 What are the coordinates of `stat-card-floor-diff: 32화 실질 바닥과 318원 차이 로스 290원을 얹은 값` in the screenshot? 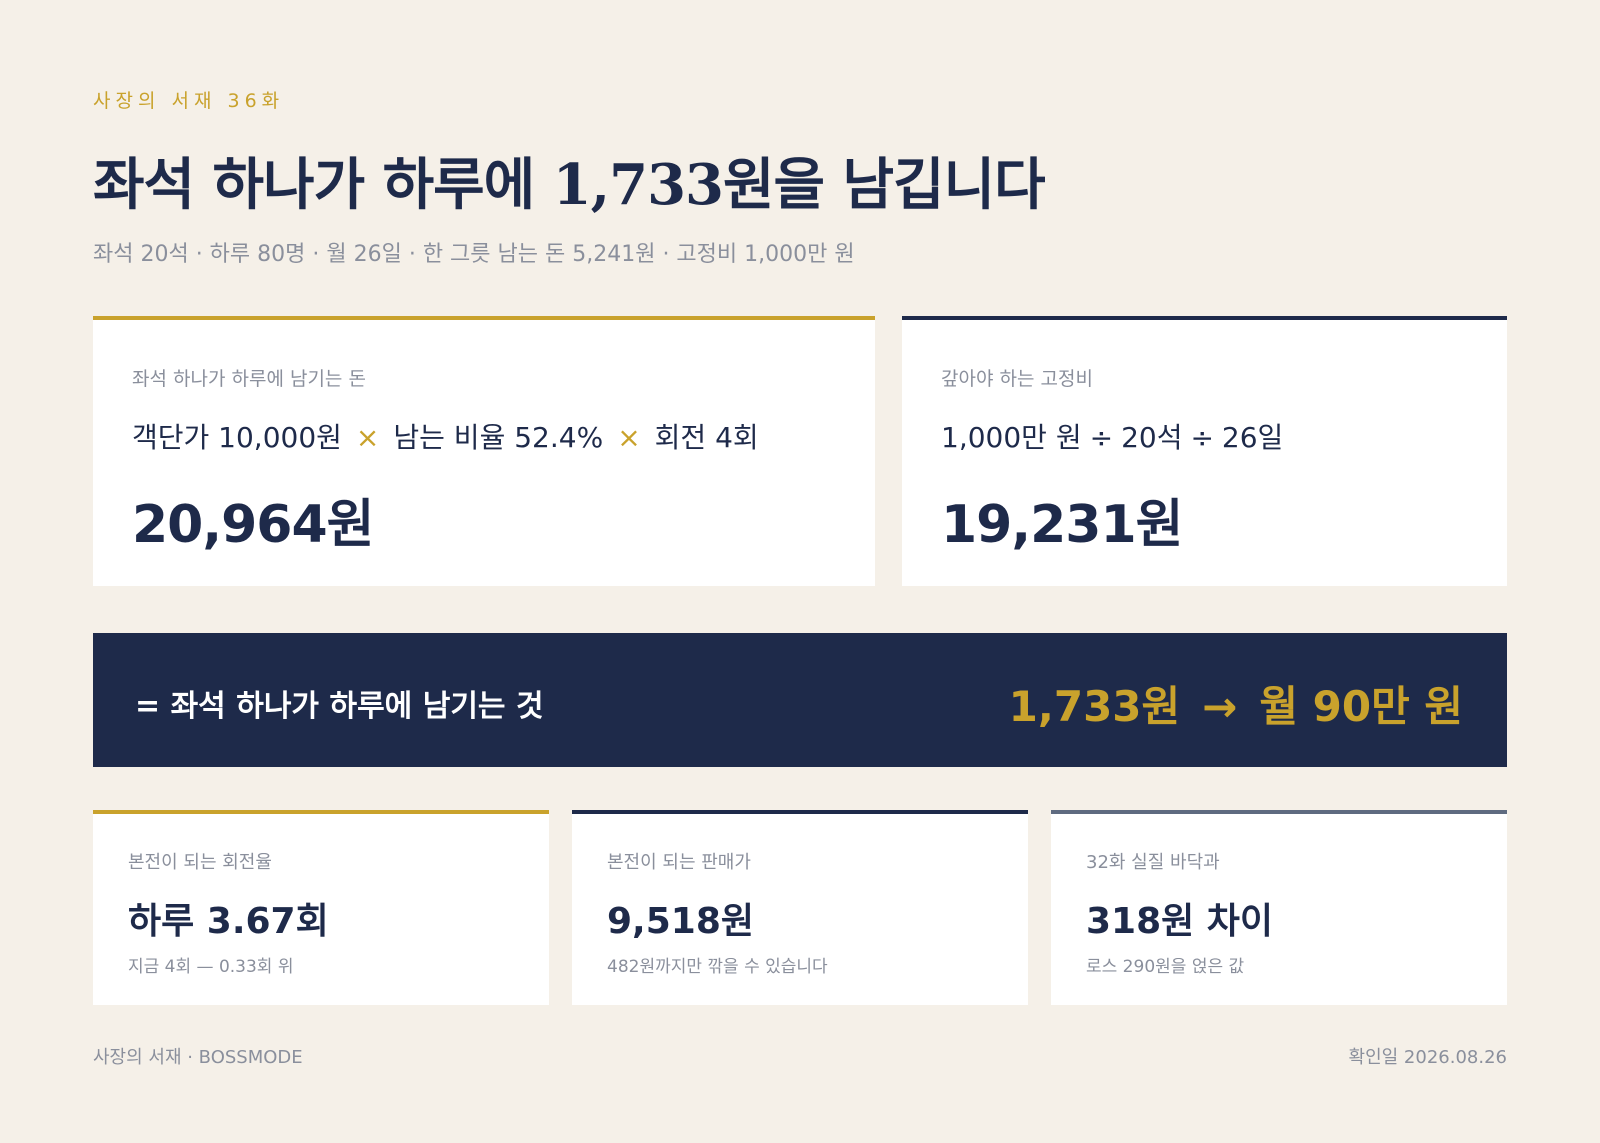 It's located at (1279, 907).